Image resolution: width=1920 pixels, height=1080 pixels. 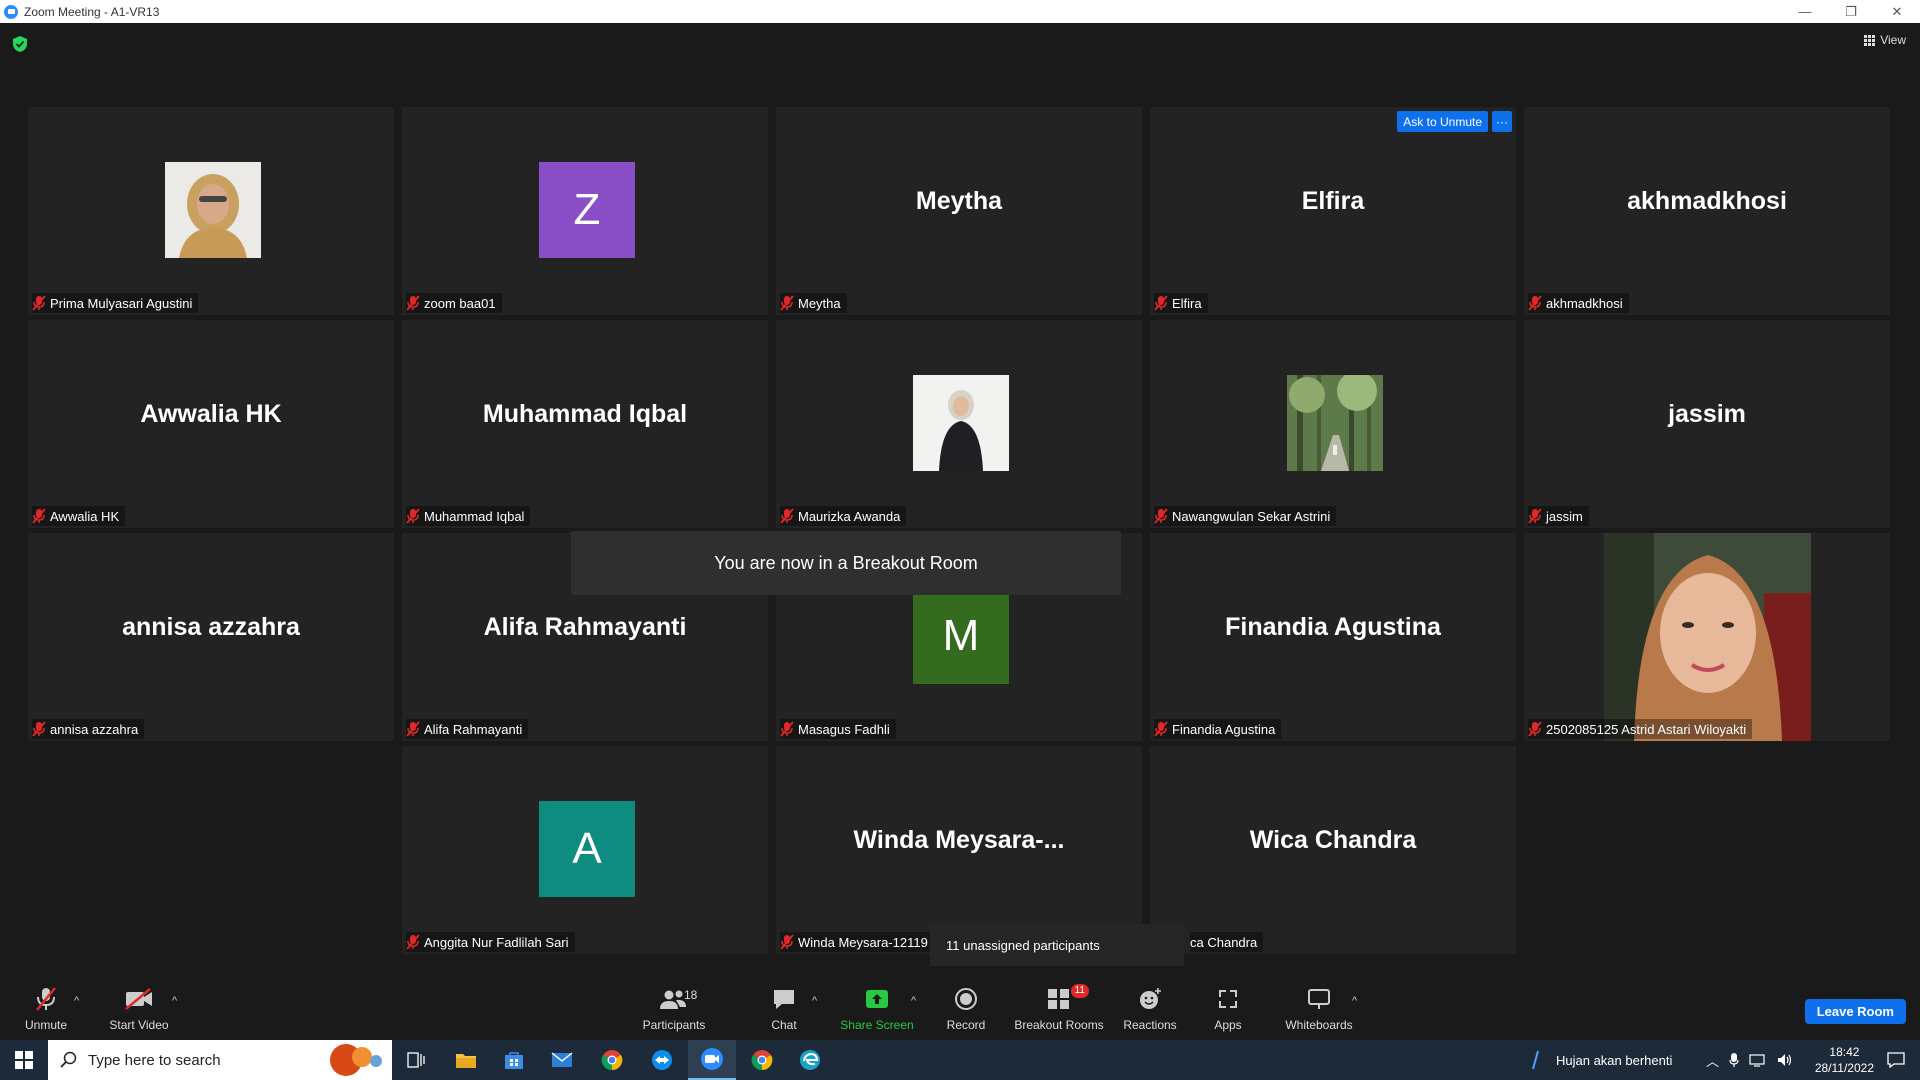 I want to click on search-highlight-icon, so click(x=356, y=1060).